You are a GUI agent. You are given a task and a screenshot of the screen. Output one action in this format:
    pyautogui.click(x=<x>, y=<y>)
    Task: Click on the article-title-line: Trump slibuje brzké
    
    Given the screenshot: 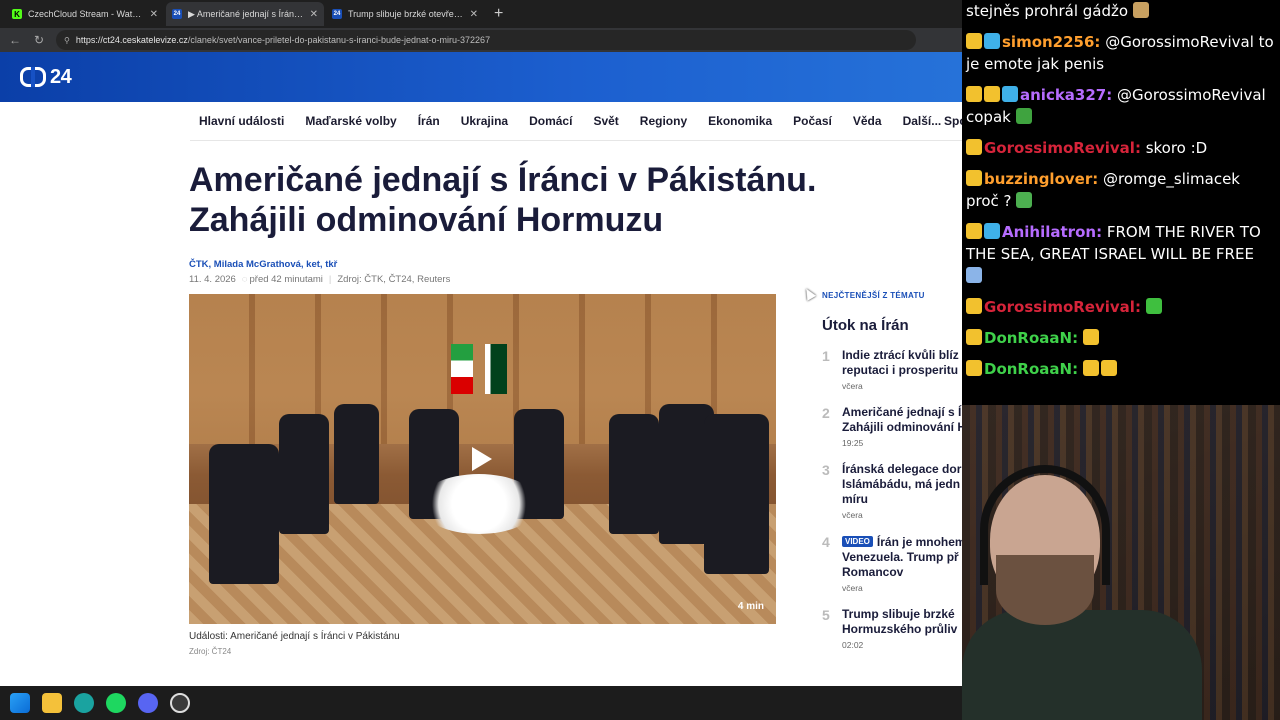 What is the action you would take?
    pyautogui.click(x=898, y=614)
    